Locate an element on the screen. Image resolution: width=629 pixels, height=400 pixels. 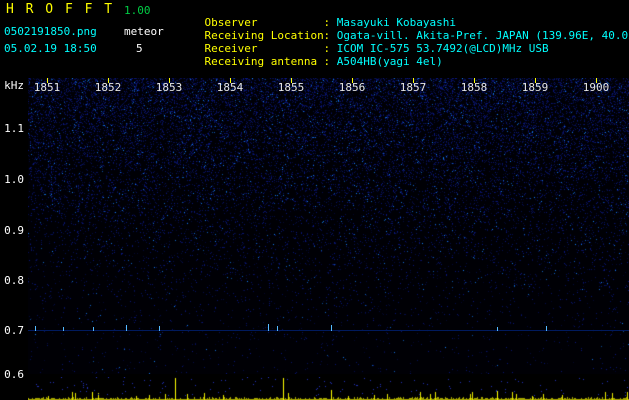
app-title: H R O F F T is located at coordinates (60, 9).